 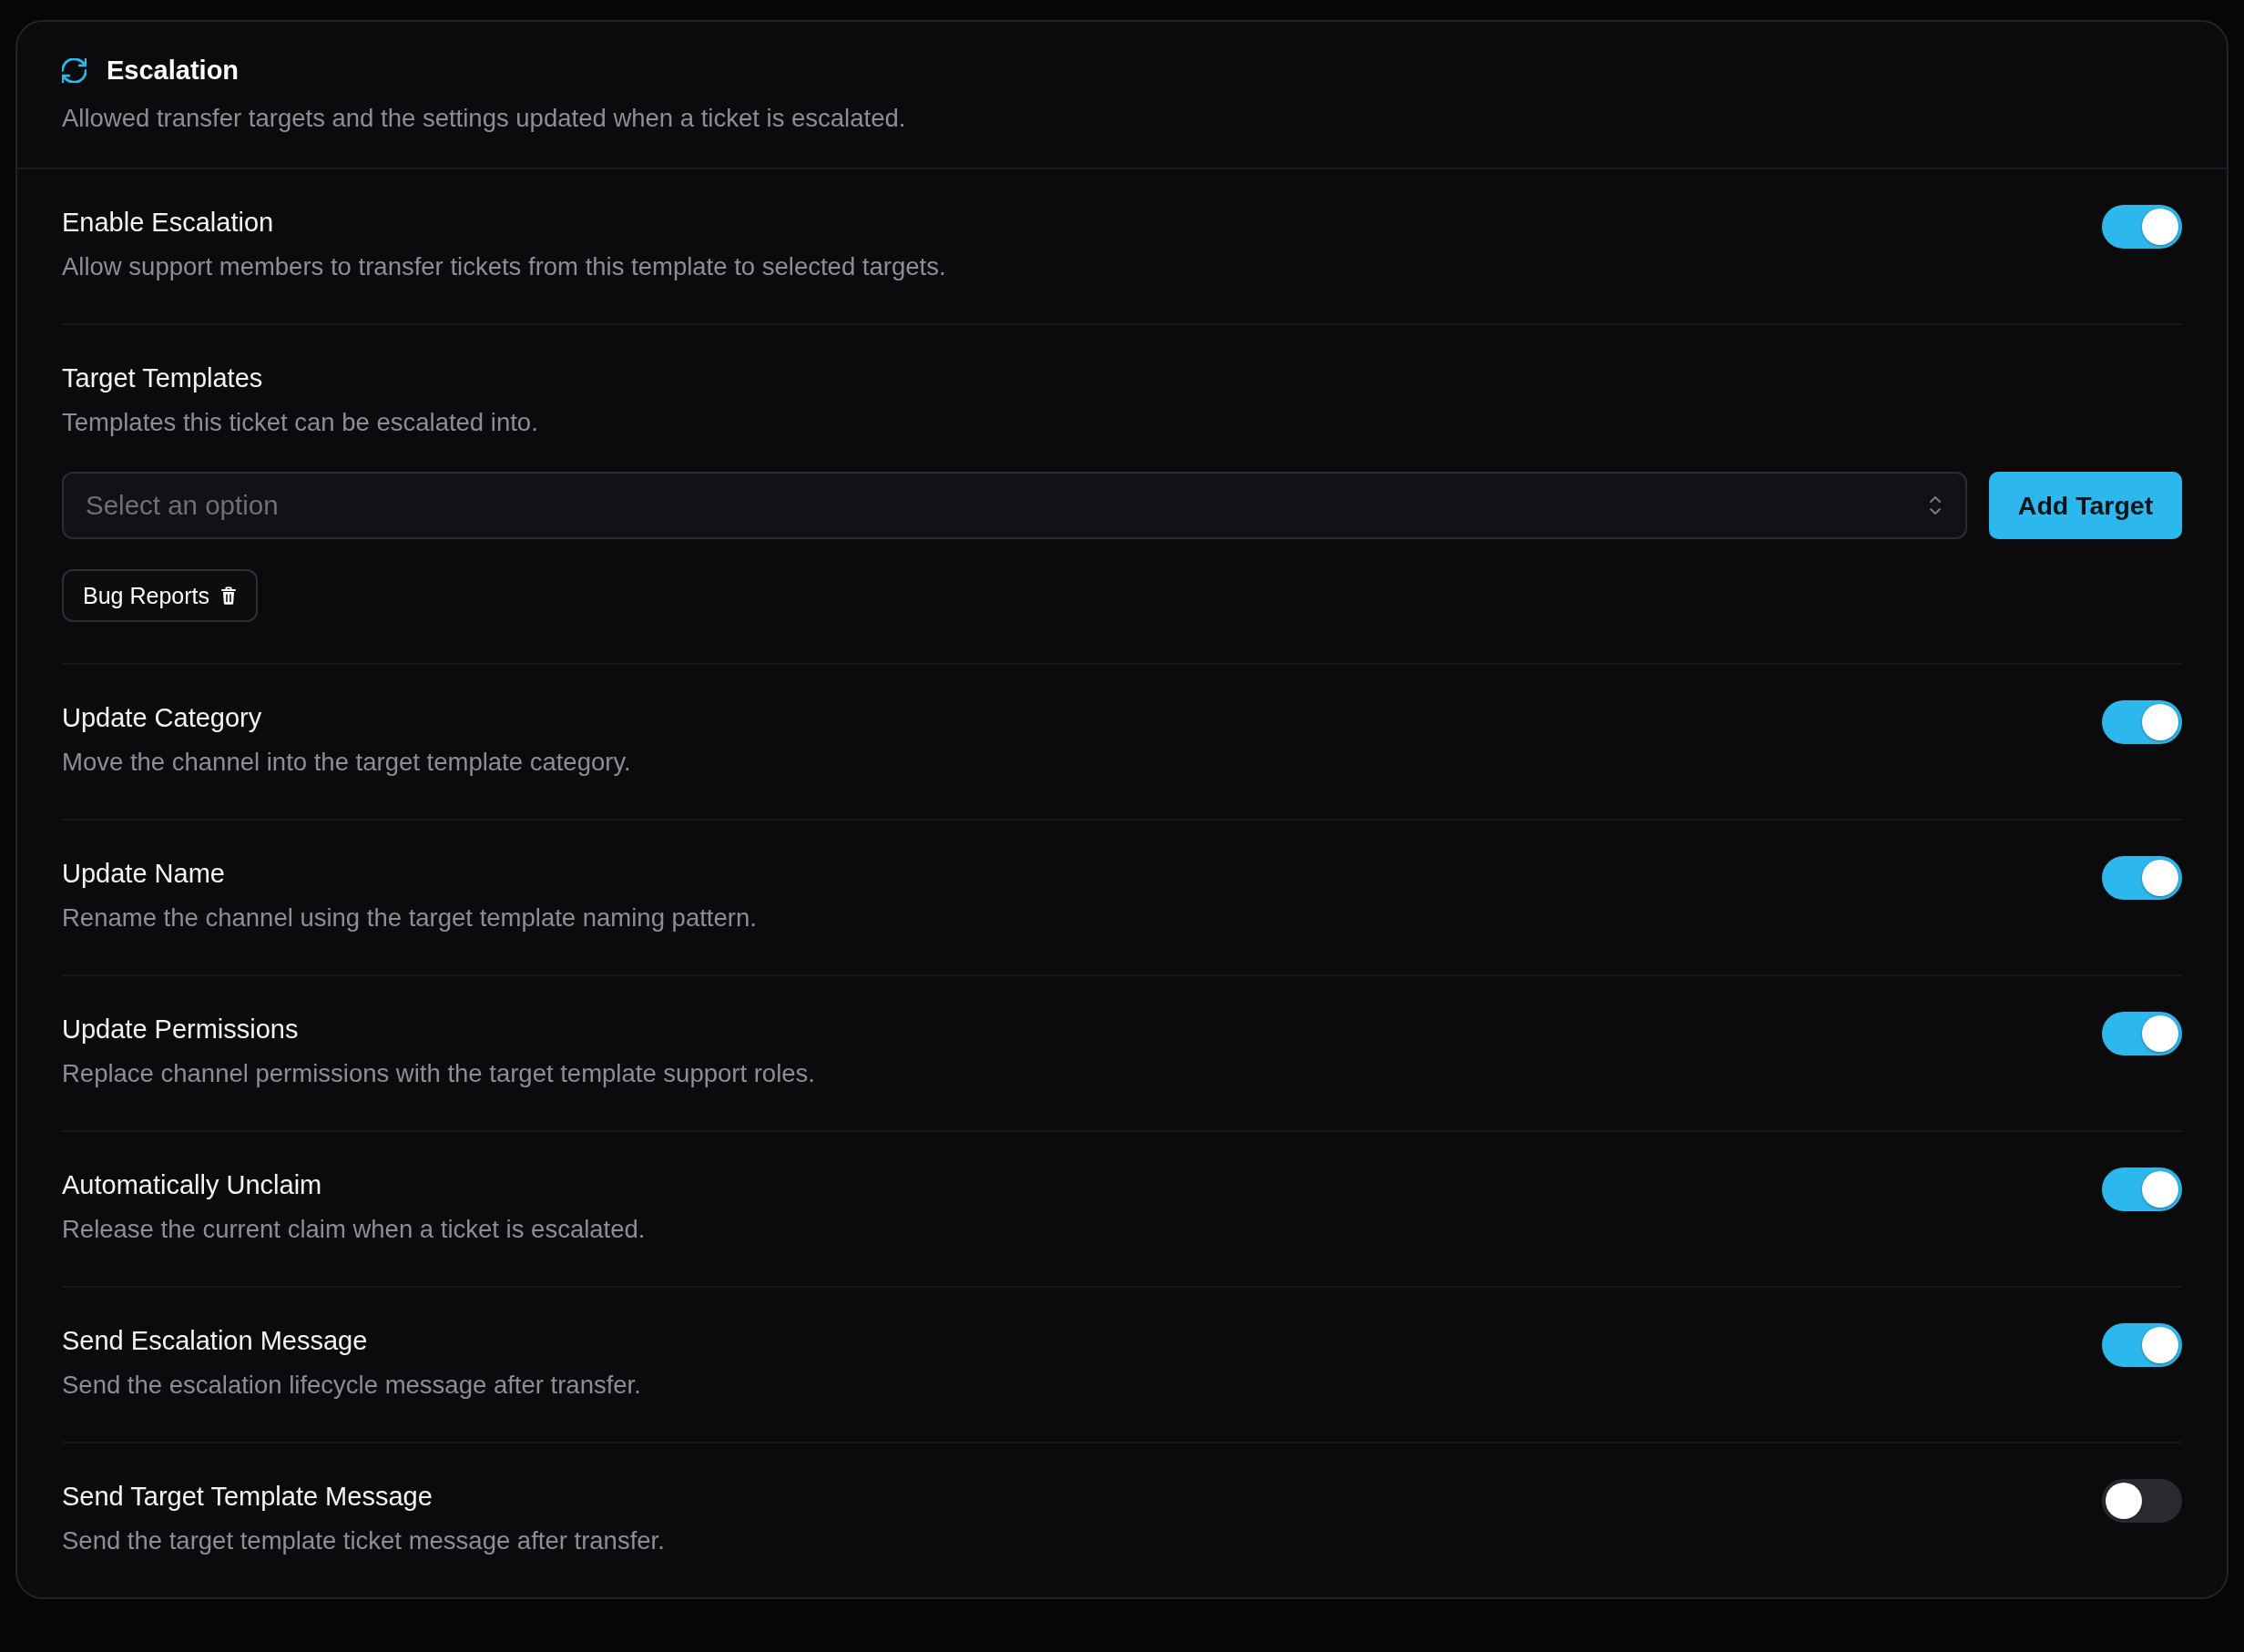 What do you see at coordinates (1936, 505) in the screenshot?
I see `chevron-up-down-icon` at bounding box center [1936, 505].